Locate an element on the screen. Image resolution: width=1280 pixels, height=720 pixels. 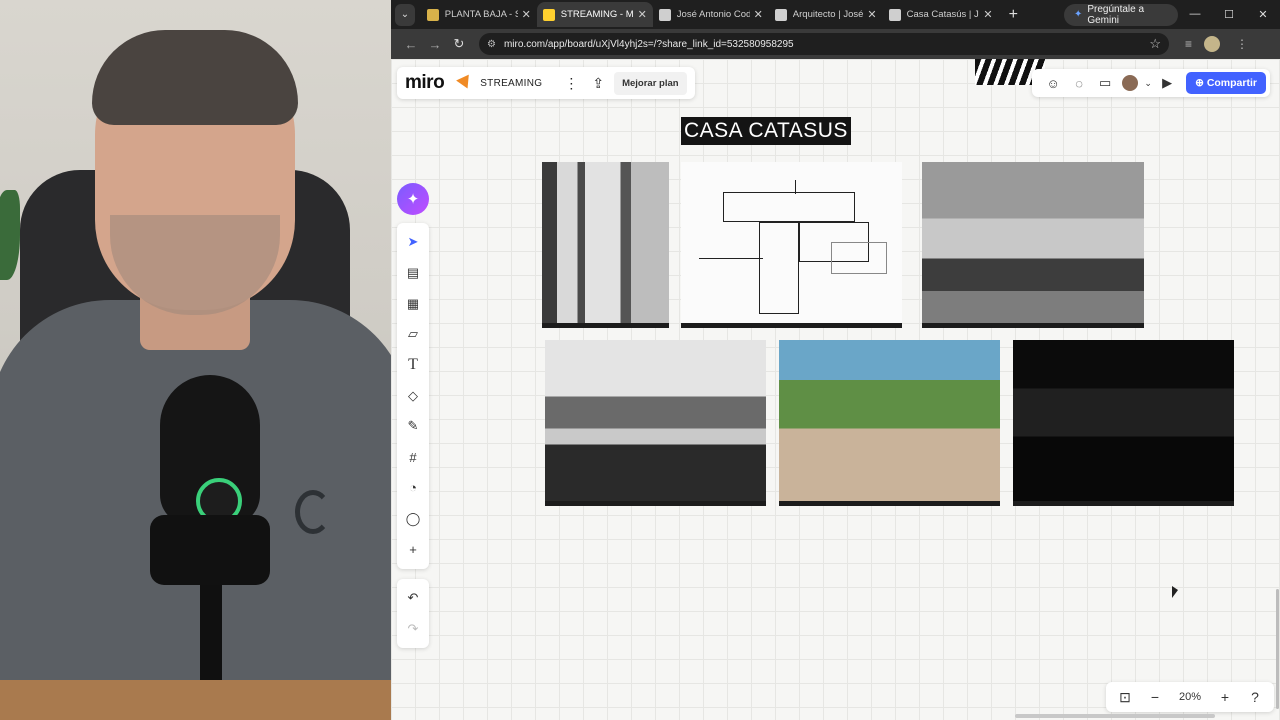
sticky-note-icon: ▱ is located at coordinates (413, 334).